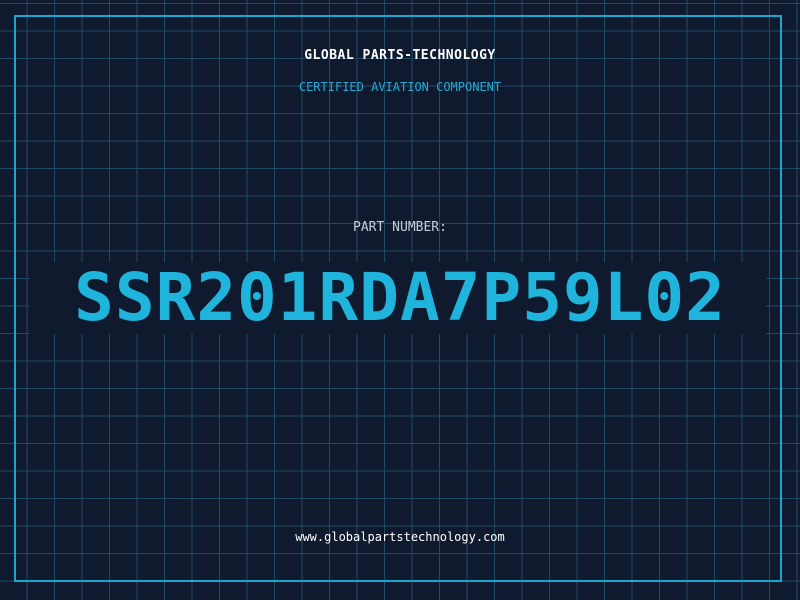  Describe the element at coordinates (400, 227) in the screenshot. I see `part-number-label: PART NUMBER:` at that location.